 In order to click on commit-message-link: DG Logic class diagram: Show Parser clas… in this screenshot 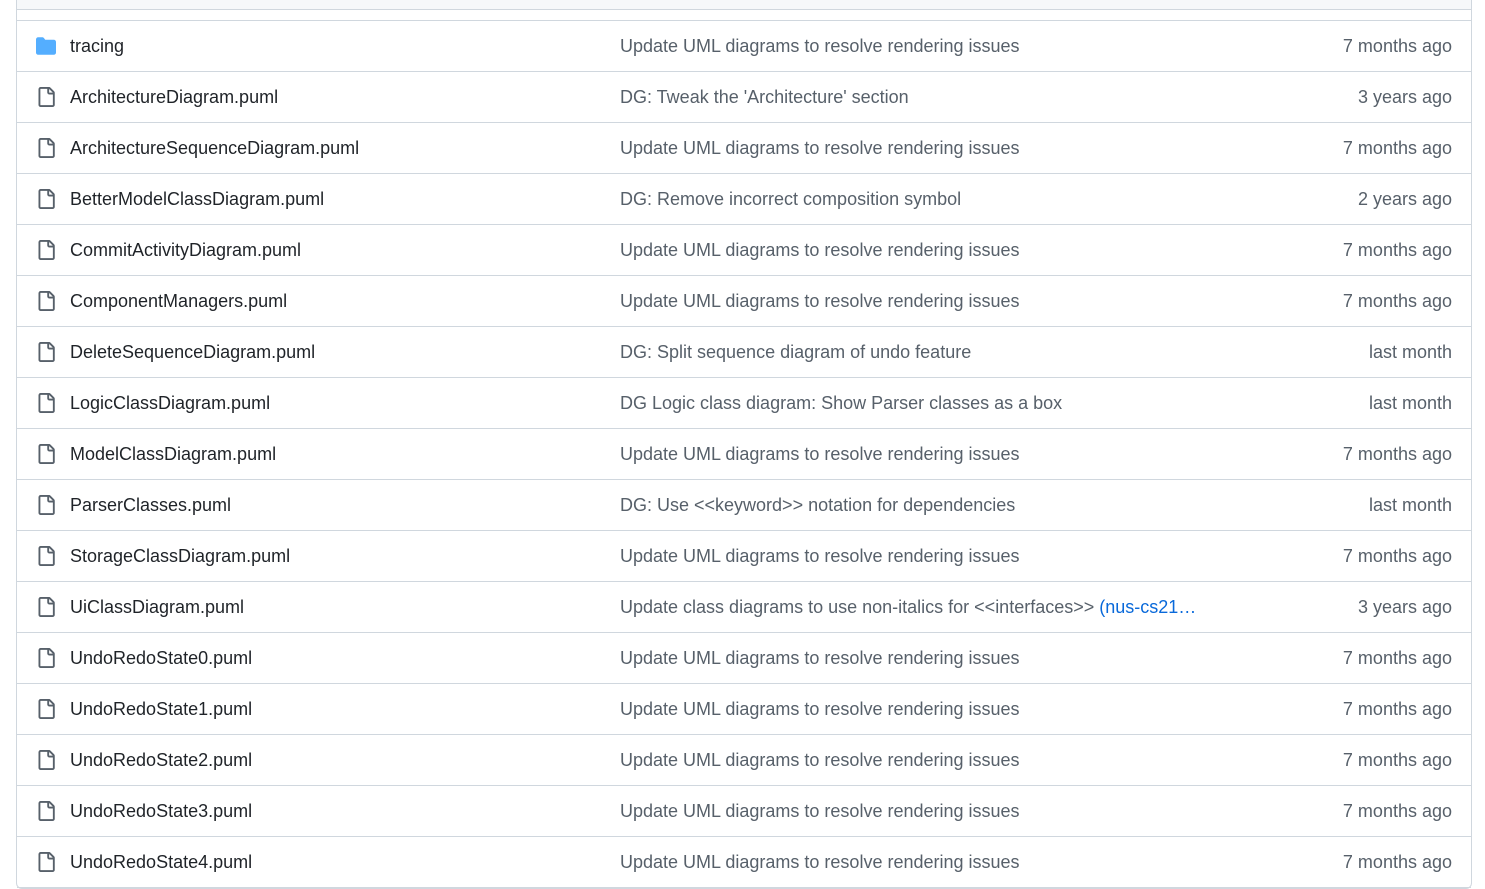, I will do `click(841, 403)`.